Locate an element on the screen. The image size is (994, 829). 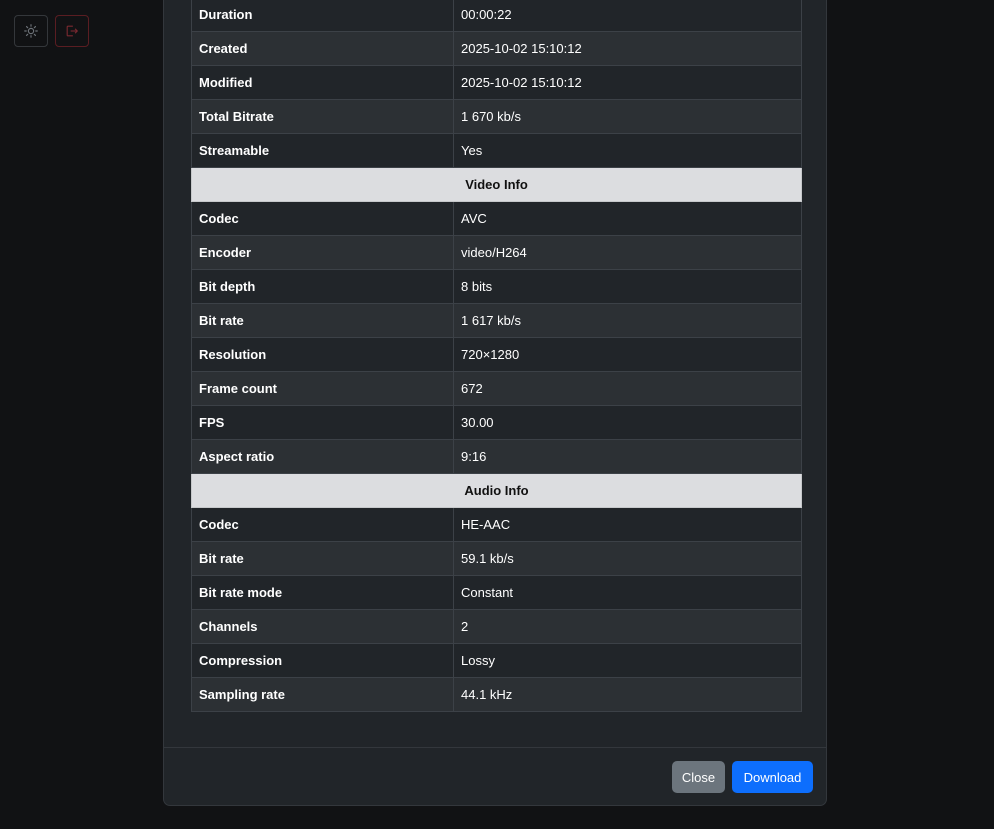
table-row: Duration 00:00:22 is located at coordinates (496, 16).